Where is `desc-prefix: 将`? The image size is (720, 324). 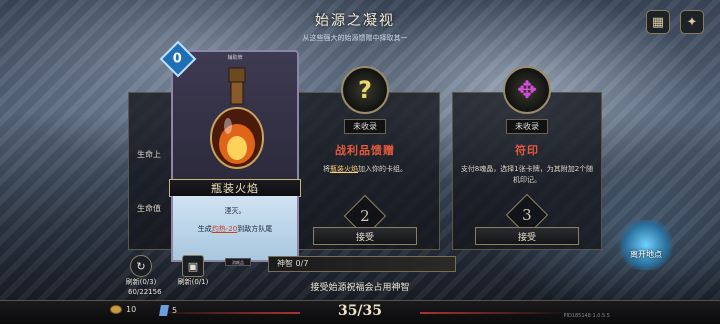 desc-prefix: 将 is located at coordinates (326, 169).